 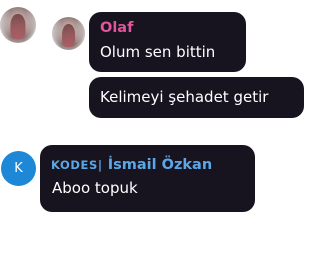 I want to click on message-bubble-olaf-1: Olaf Olum sen bittin, so click(x=167, y=42).